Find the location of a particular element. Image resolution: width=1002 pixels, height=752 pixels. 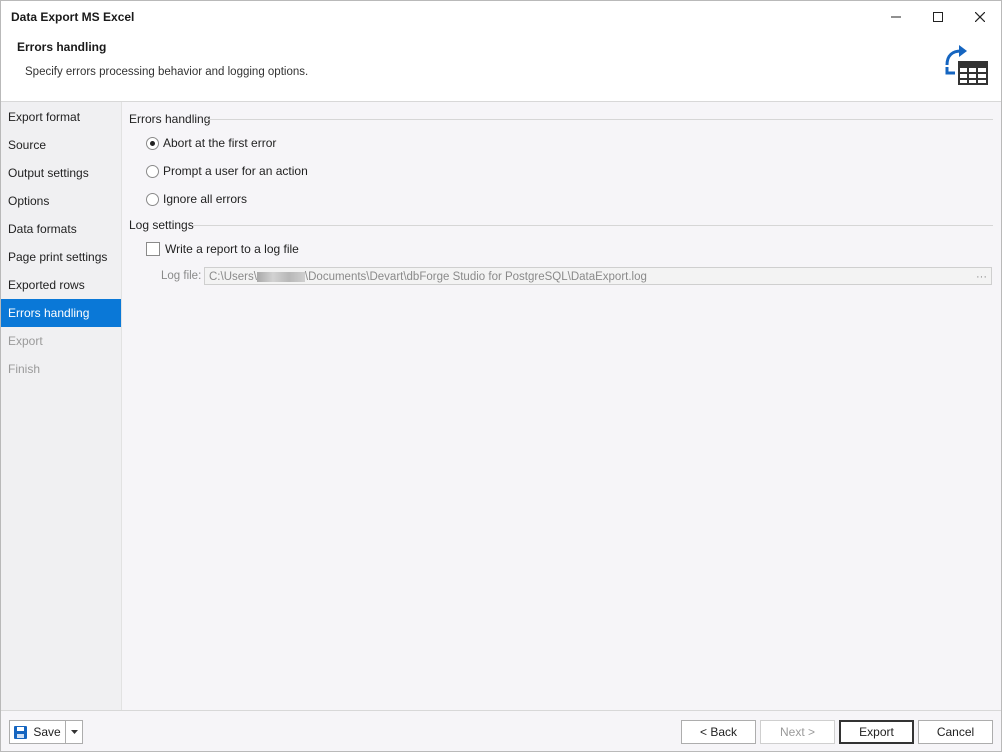

sidebar-item-output-settings: Output settings is located at coordinates (61, 173).